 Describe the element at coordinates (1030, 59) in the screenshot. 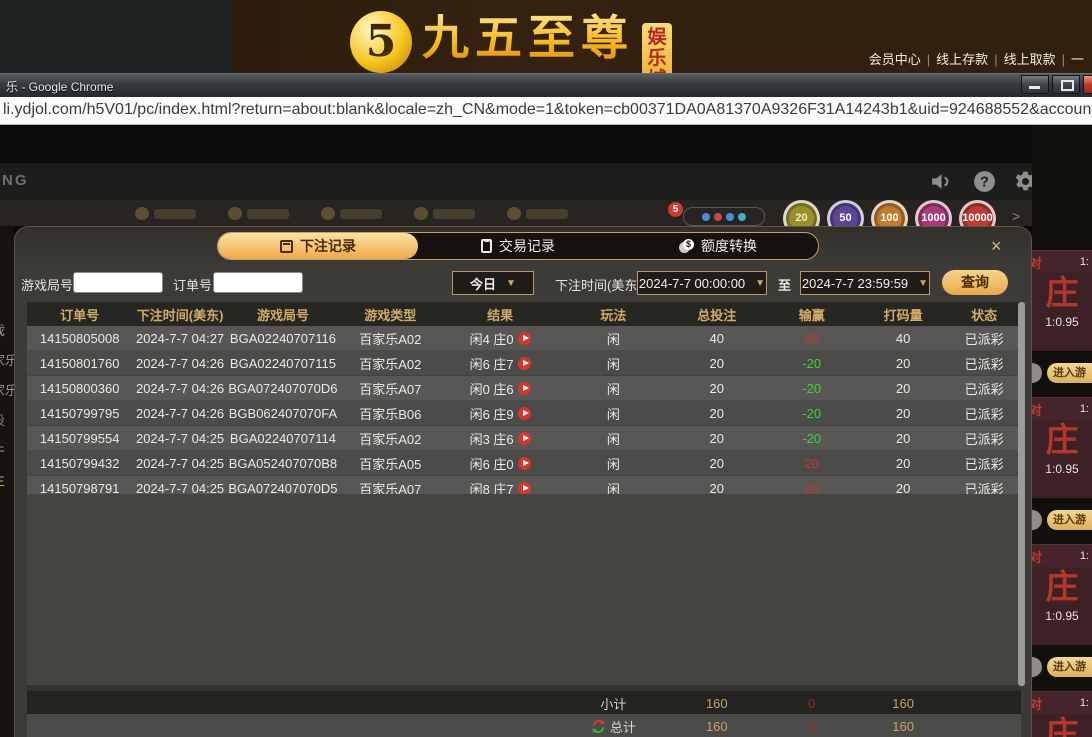

I see `header-link: 线上取款` at that location.